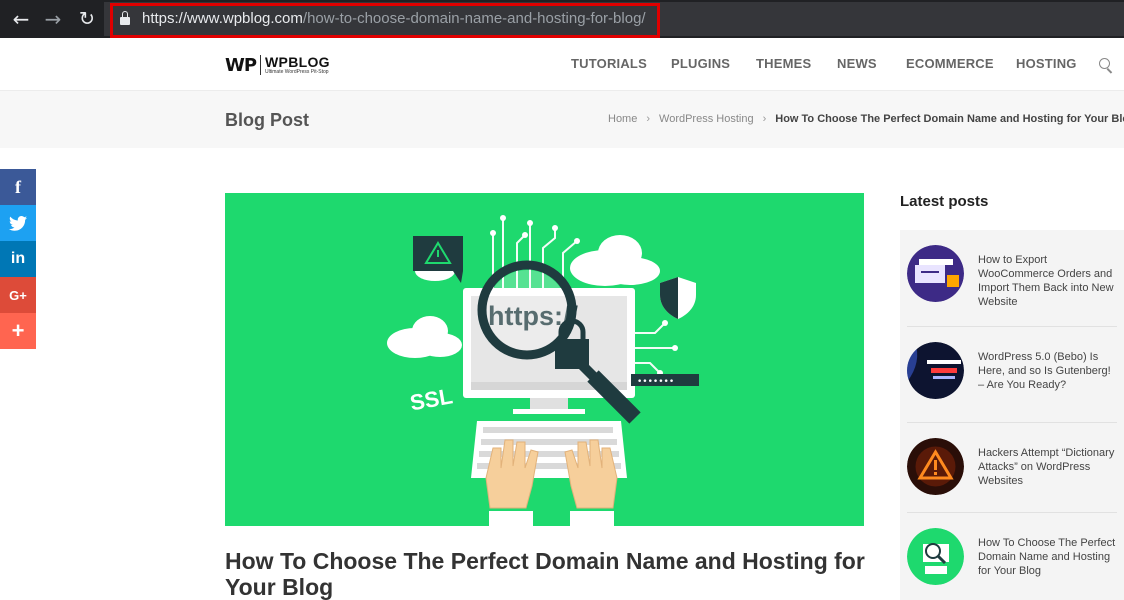  I want to click on nav-themes: THEMES, so click(783, 63).